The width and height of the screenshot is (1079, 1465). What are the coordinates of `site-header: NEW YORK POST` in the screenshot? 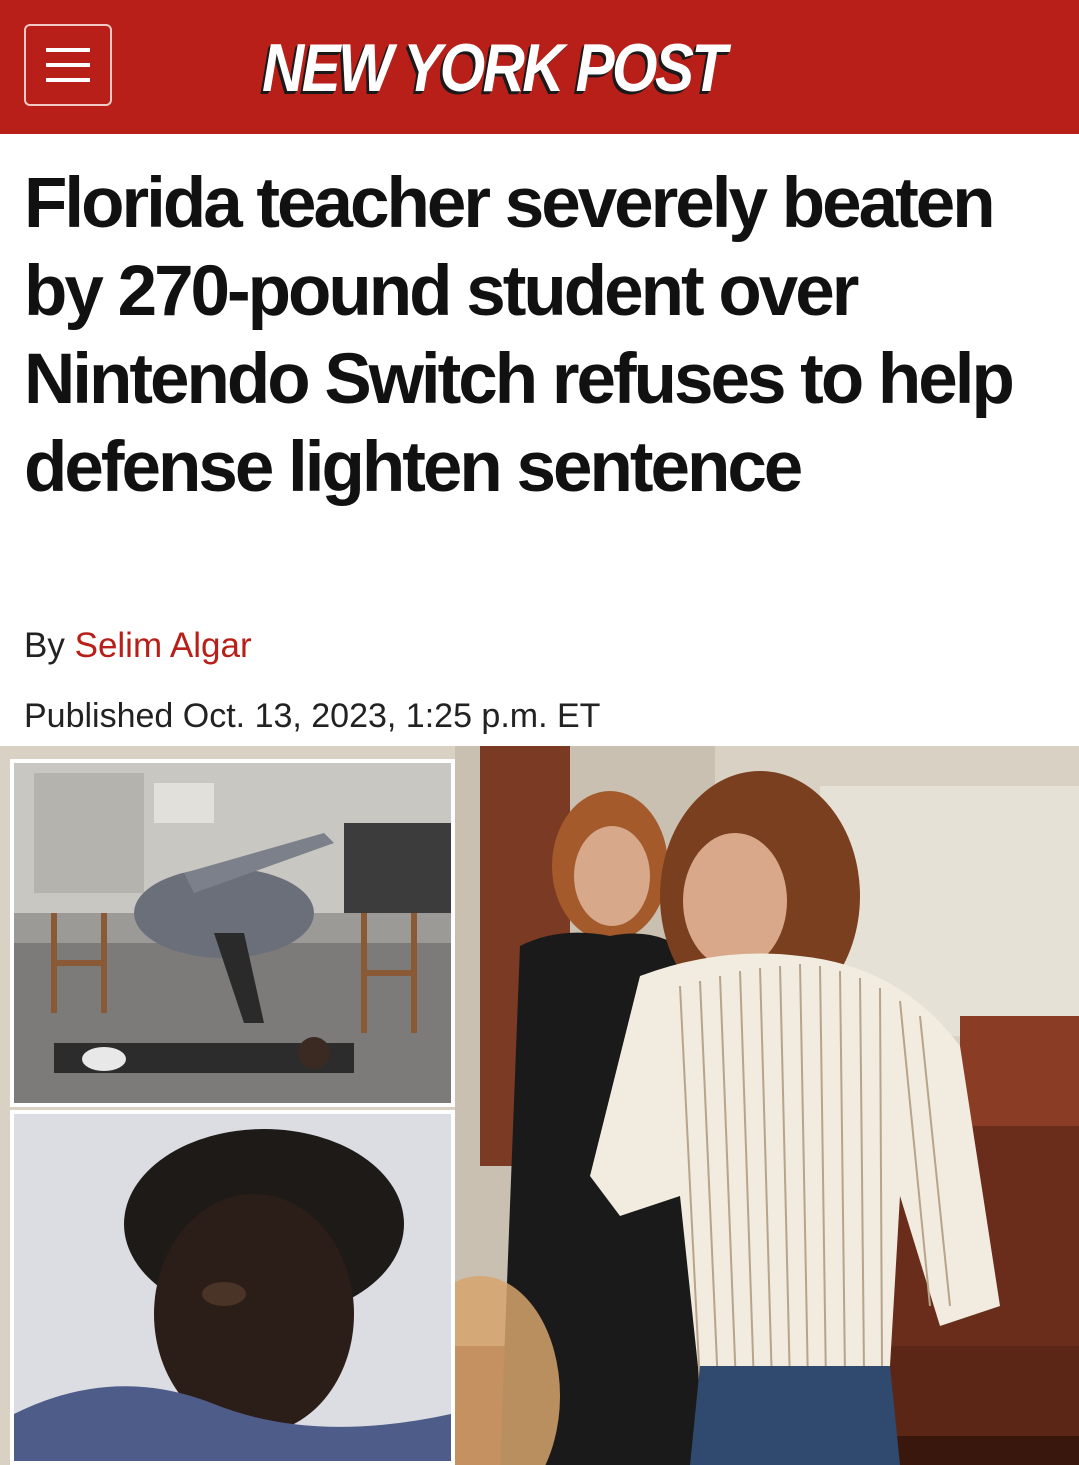 It's located at (539, 67).